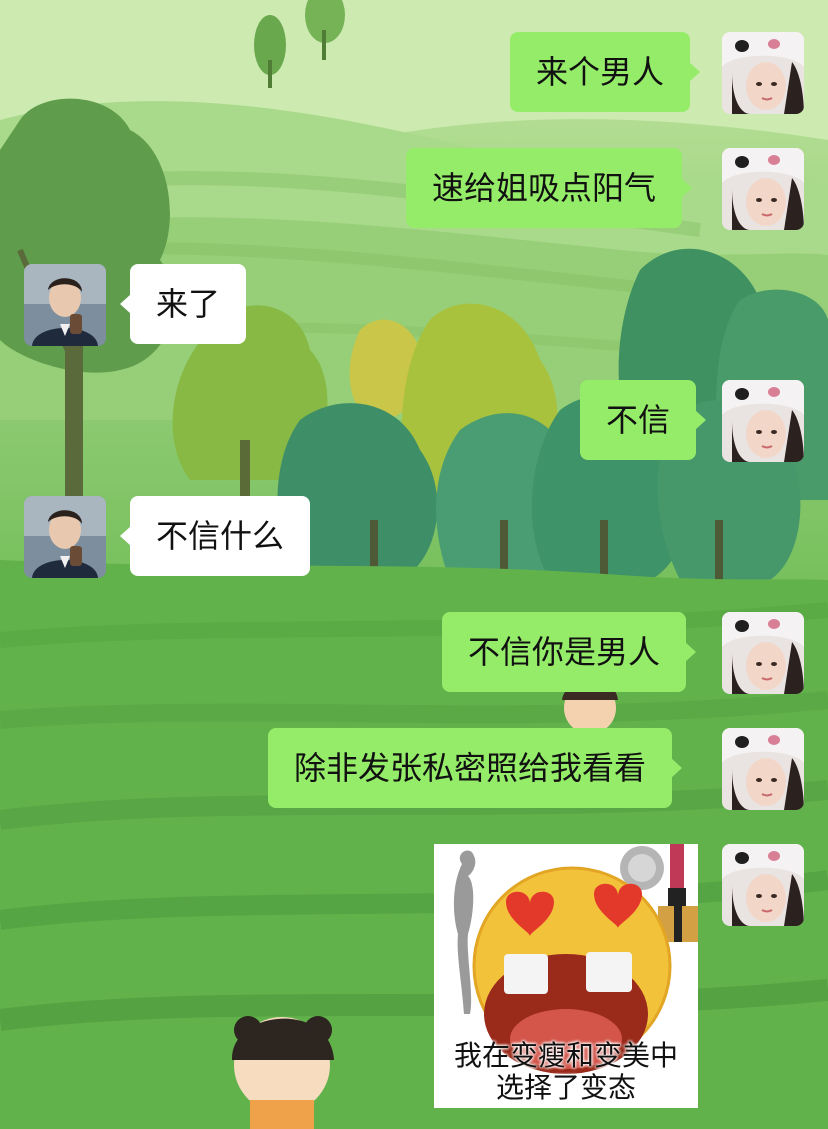 The image size is (828, 1129). What do you see at coordinates (544, 188) in the screenshot?
I see `message-text: 速给姐吸点阳气` at bounding box center [544, 188].